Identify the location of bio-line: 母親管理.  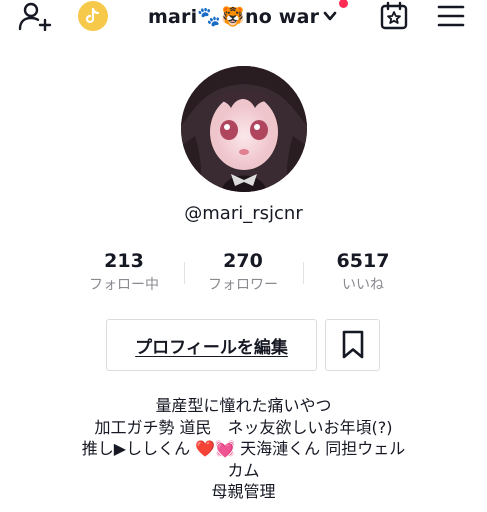
(243, 491).